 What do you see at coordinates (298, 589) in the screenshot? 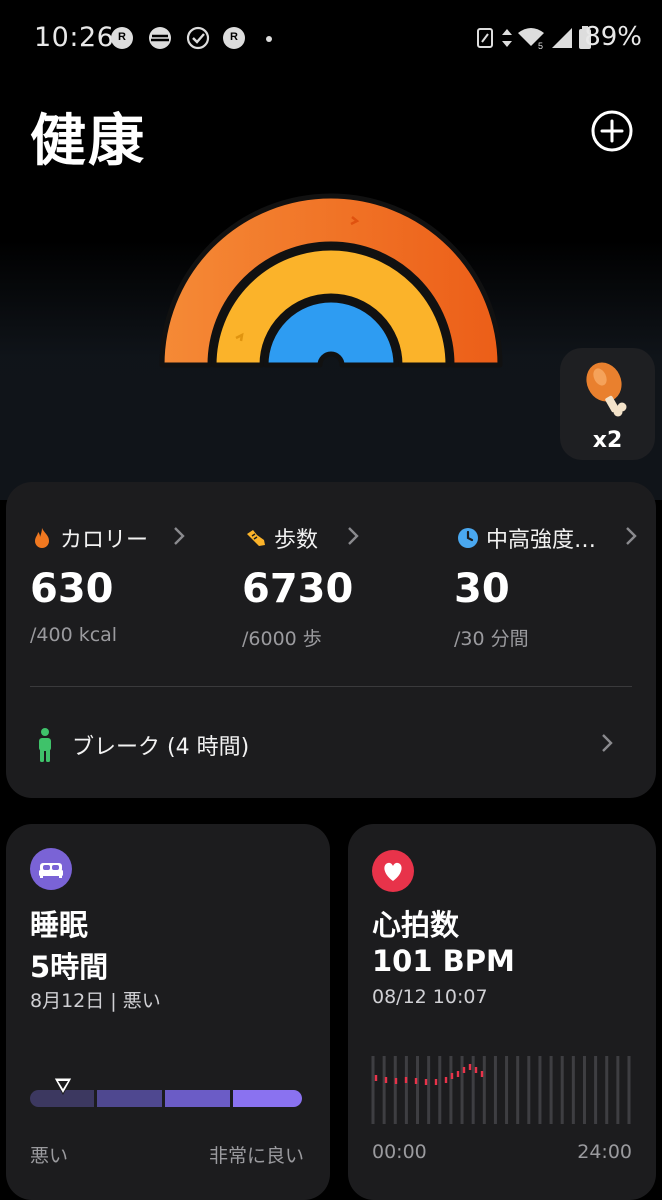
I see `steps-value: 6730` at bounding box center [298, 589].